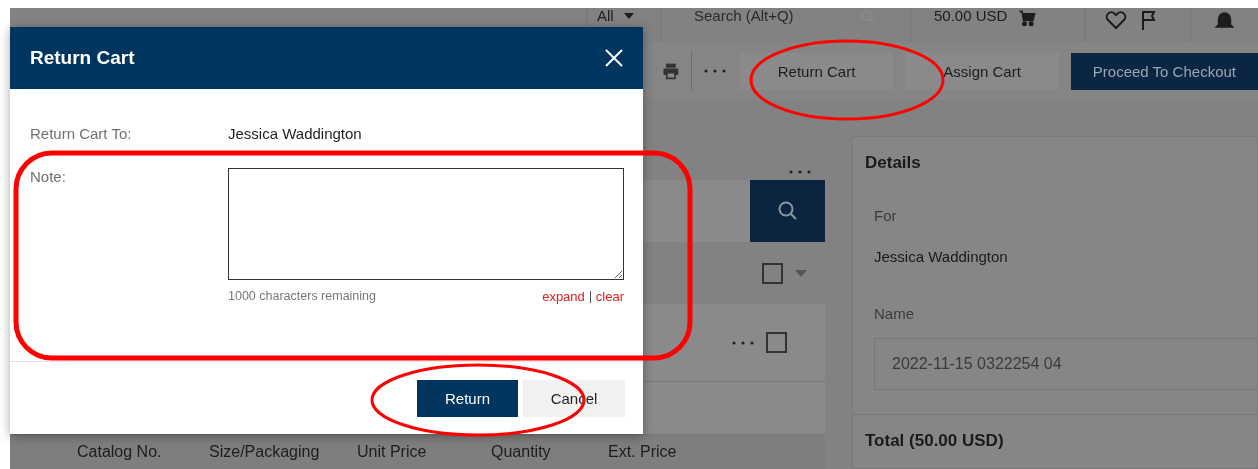  Describe the element at coordinates (1055, 440) in the screenshot. I see `panel-title: Total (50.00 USD)` at that location.